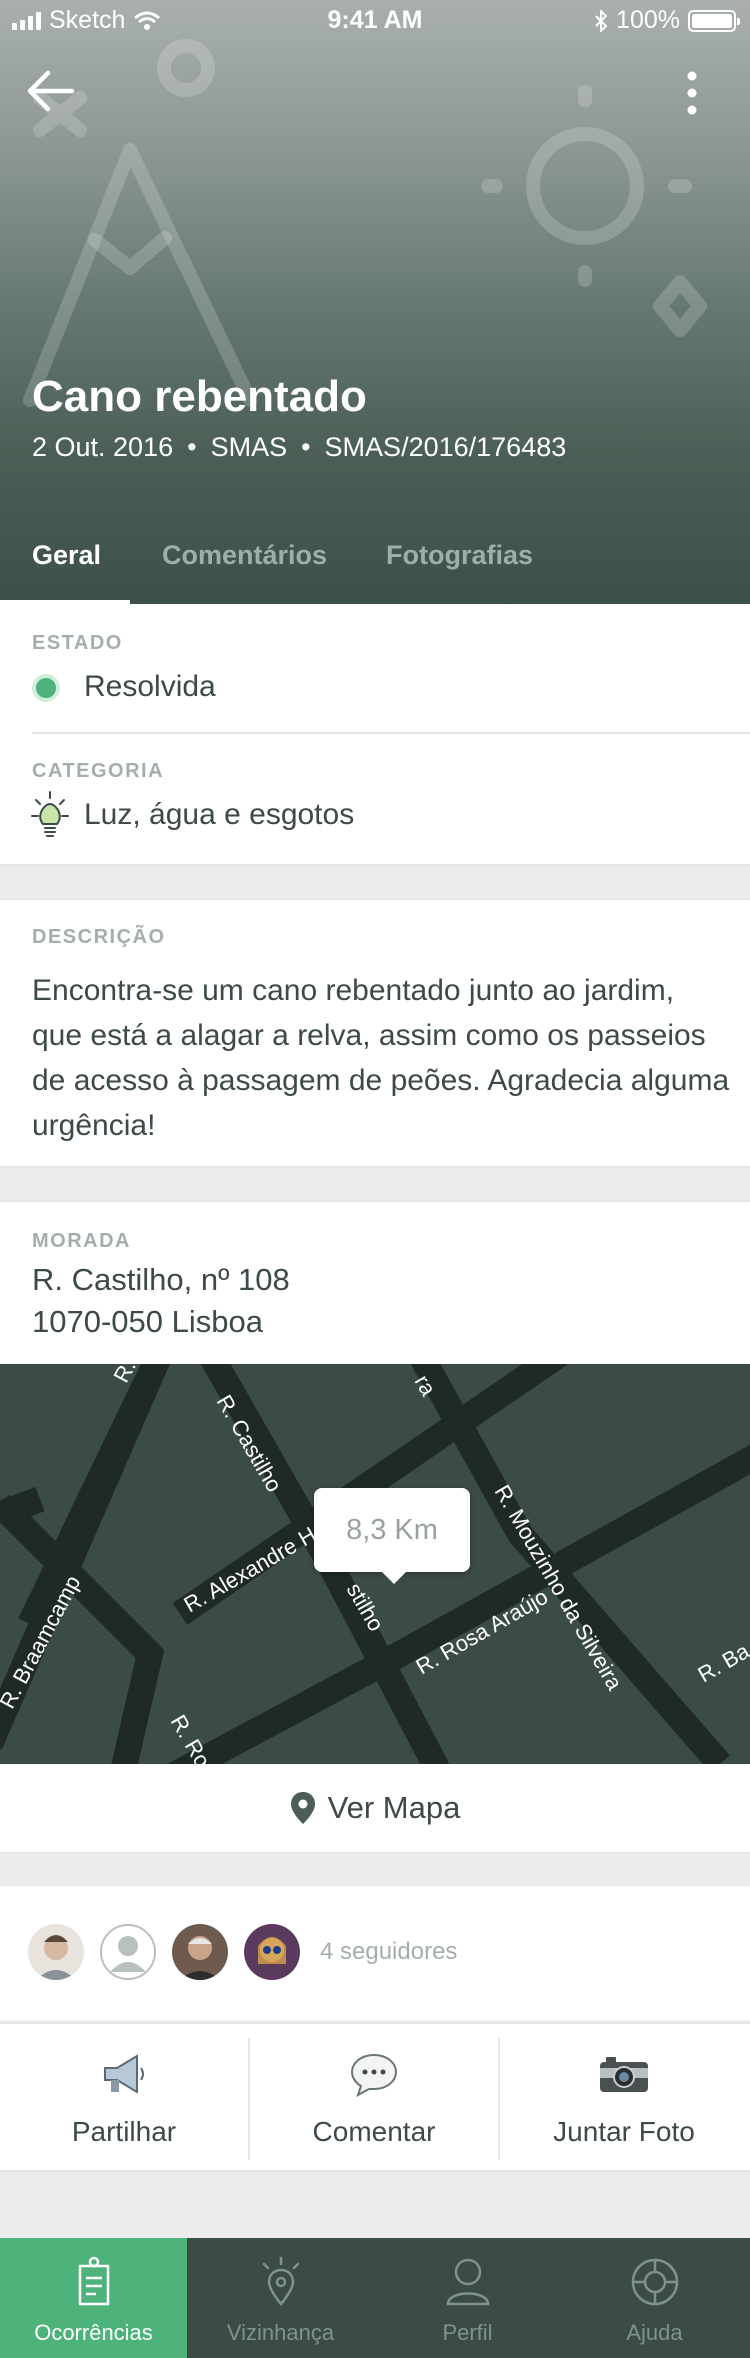 The height and width of the screenshot is (2358, 750). I want to click on distance-bubble: 8,3 Km, so click(392, 1536).